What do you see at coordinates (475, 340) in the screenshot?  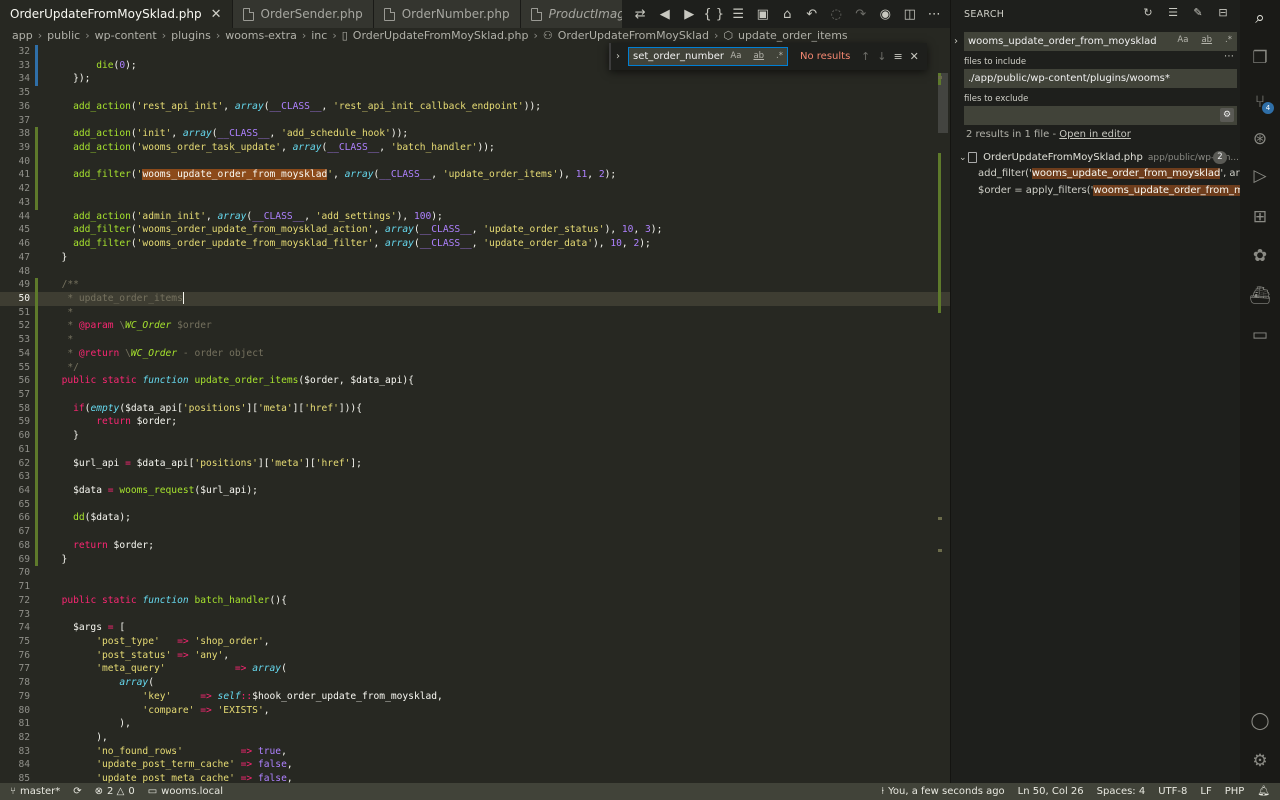 I see `code-line: 53 *` at bounding box center [475, 340].